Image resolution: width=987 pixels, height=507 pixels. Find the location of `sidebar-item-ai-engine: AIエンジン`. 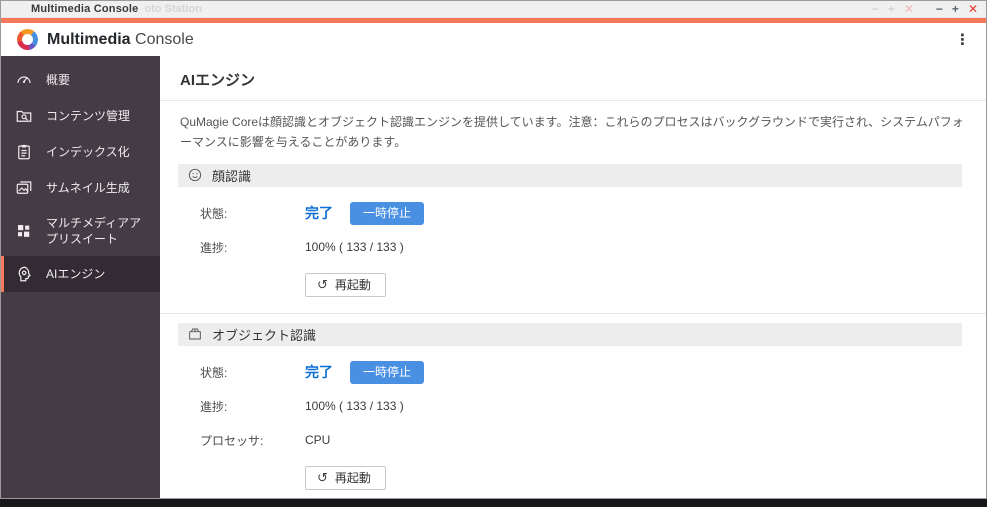

sidebar-item-ai-engine: AIエンジン is located at coordinates (80, 274).